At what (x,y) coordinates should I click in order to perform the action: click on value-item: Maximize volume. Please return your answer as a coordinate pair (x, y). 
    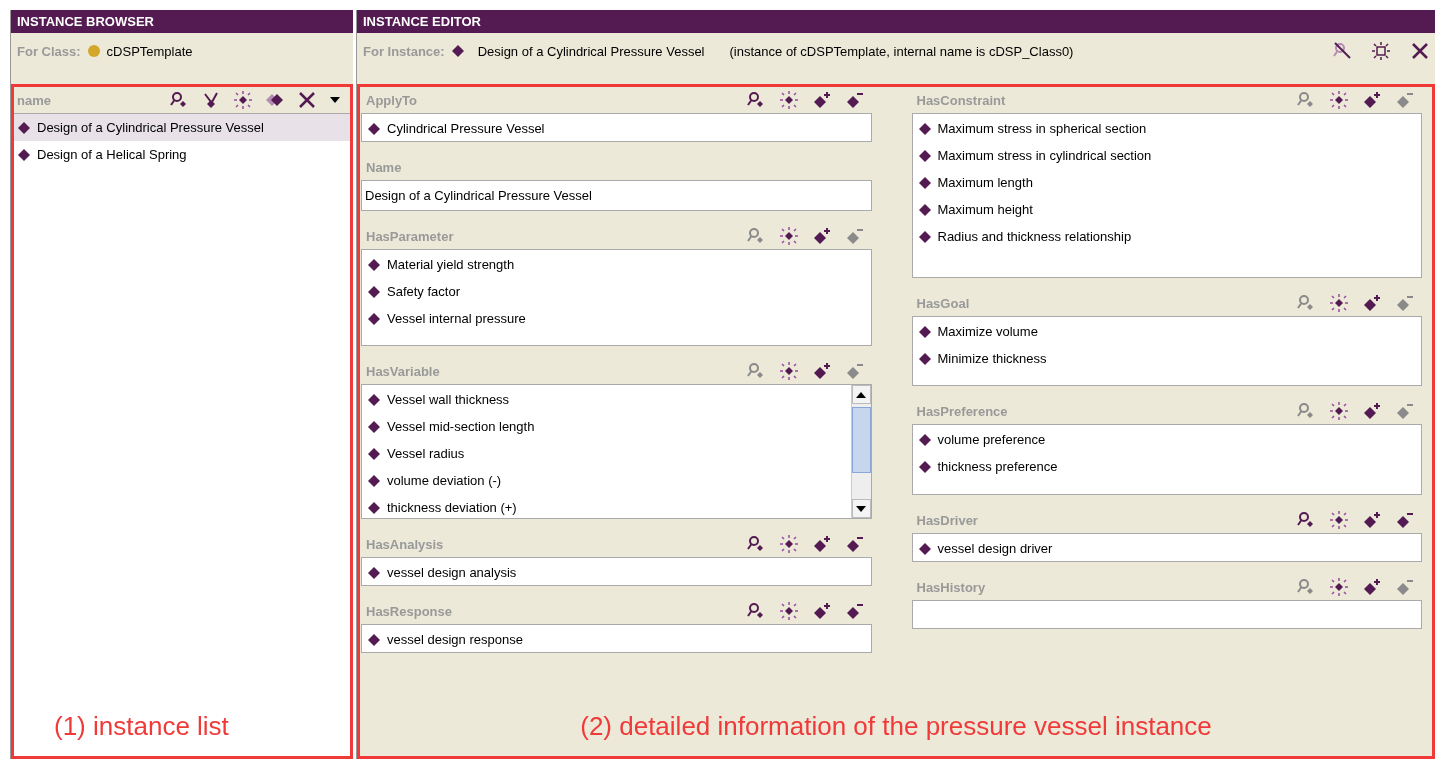
    Looking at the image, I should click on (1166, 331).